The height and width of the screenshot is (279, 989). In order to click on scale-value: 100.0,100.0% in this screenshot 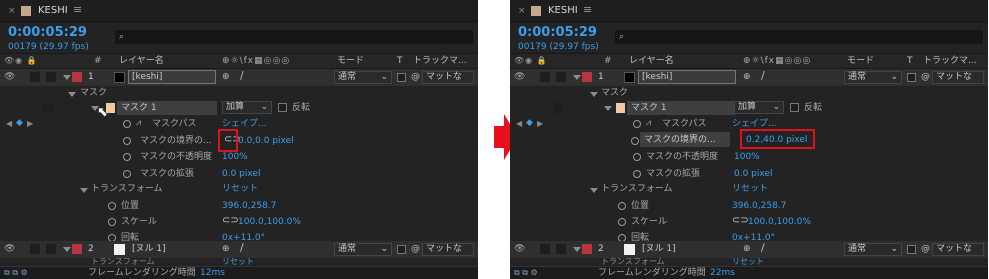, I will do `click(269, 222)`.